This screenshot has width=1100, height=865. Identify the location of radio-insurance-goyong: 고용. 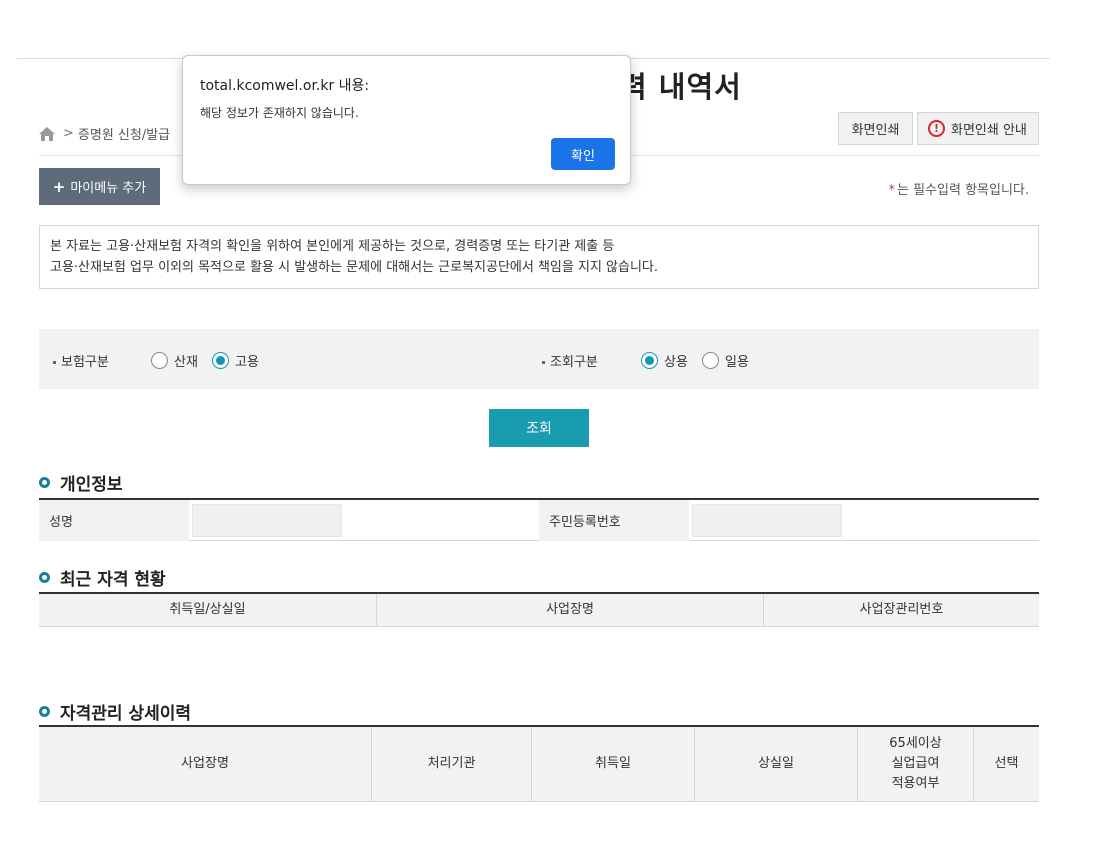
(235, 360).